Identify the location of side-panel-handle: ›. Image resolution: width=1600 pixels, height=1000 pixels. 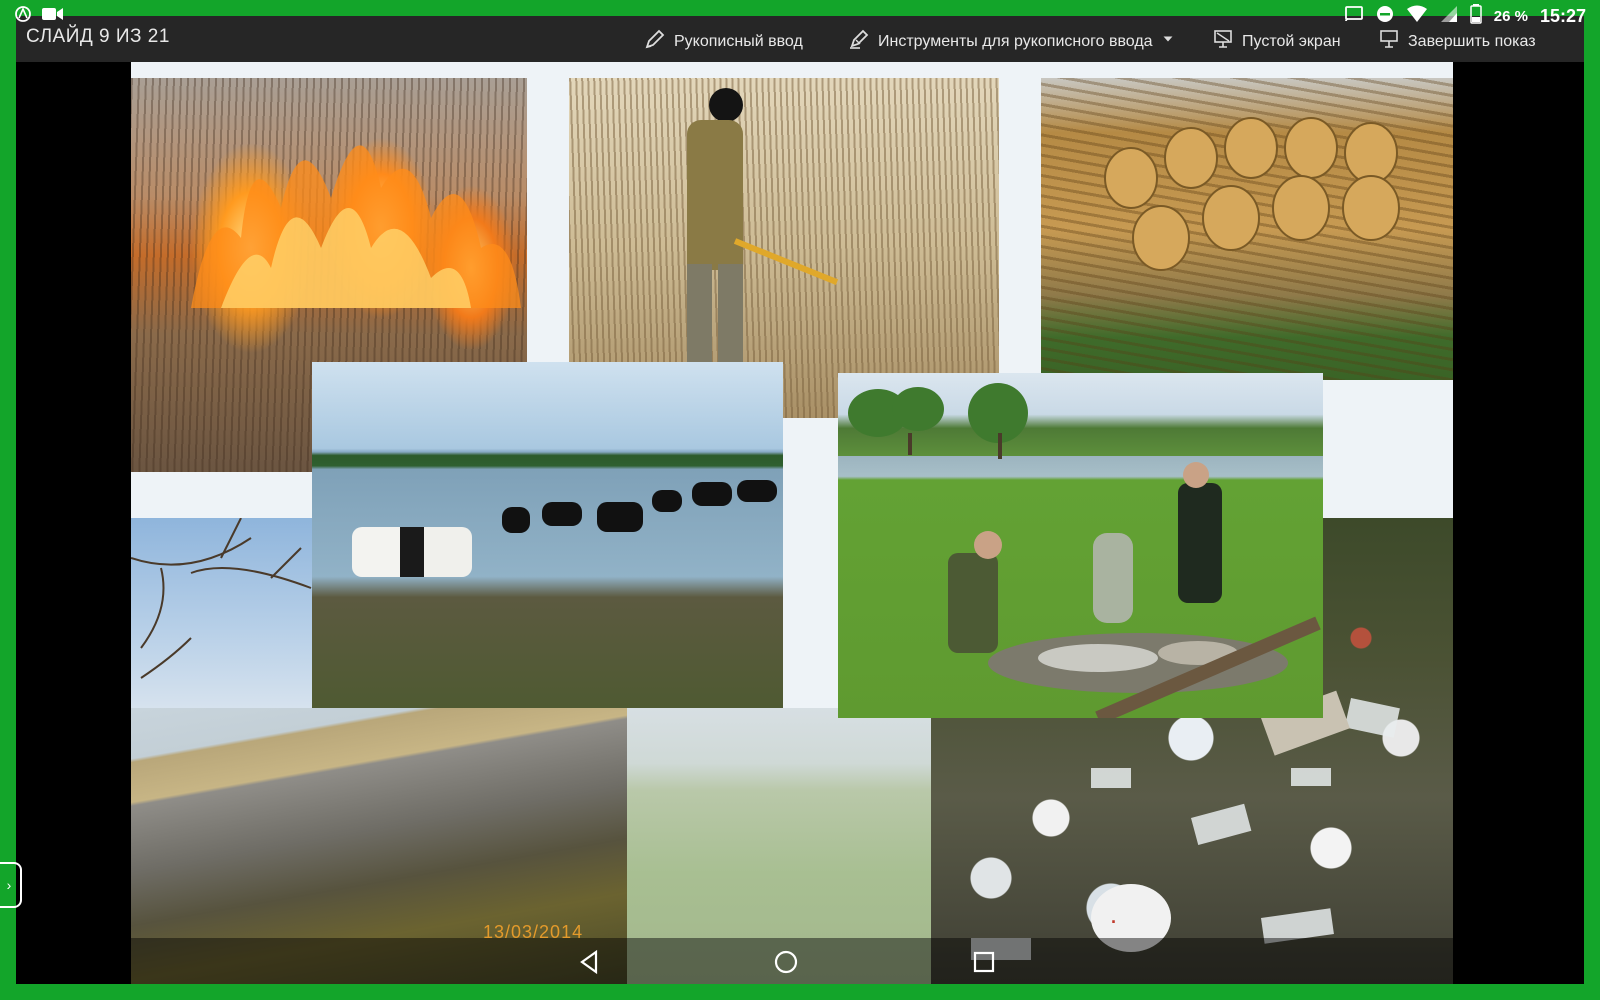
(11, 885).